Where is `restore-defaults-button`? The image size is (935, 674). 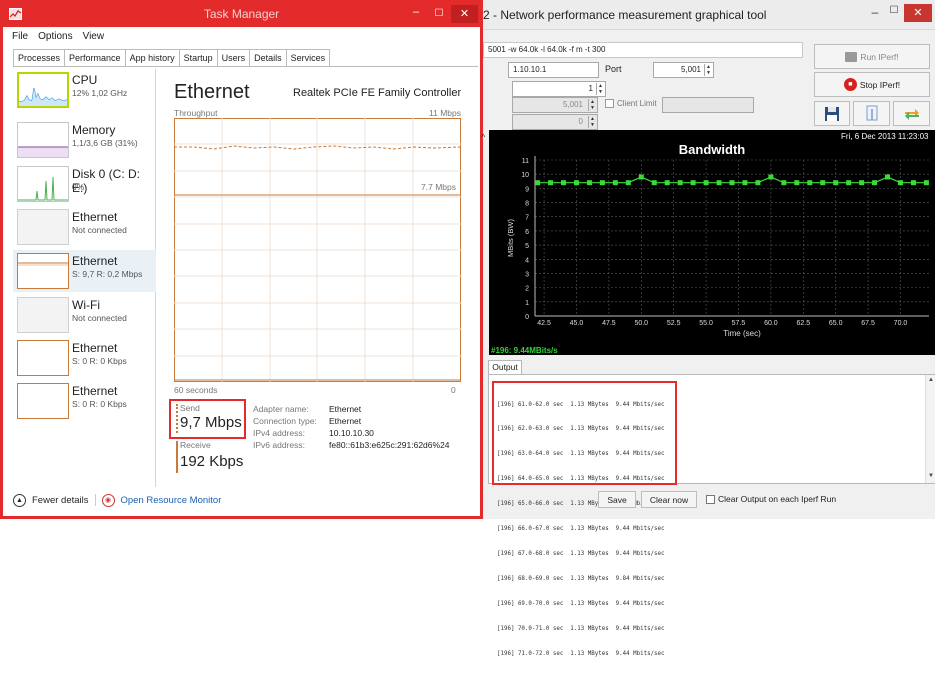 restore-defaults-button is located at coordinates (911, 113).